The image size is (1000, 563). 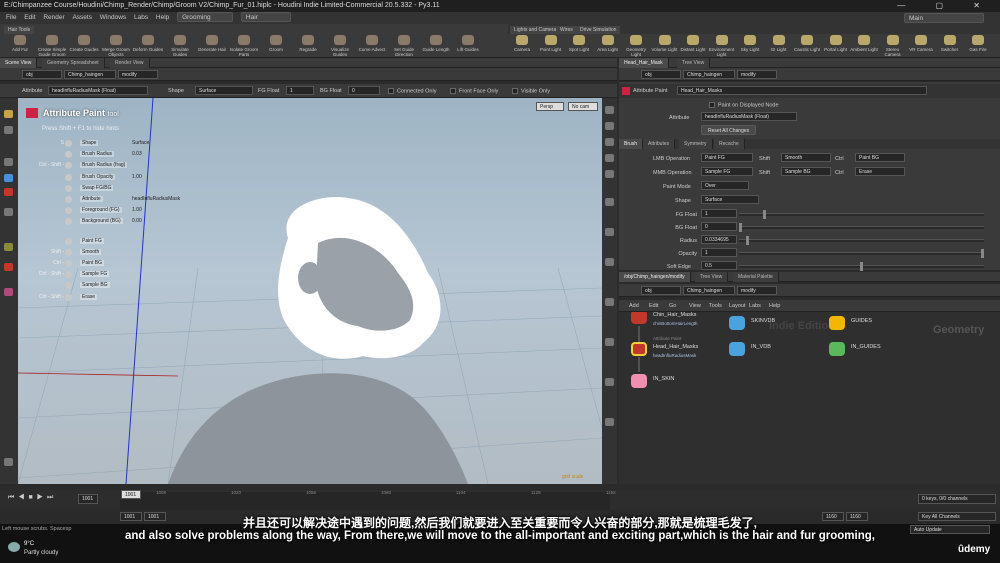 What do you see at coordinates (138, 74) in the screenshot?
I see `path-modify: modify` at bounding box center [138, 74].